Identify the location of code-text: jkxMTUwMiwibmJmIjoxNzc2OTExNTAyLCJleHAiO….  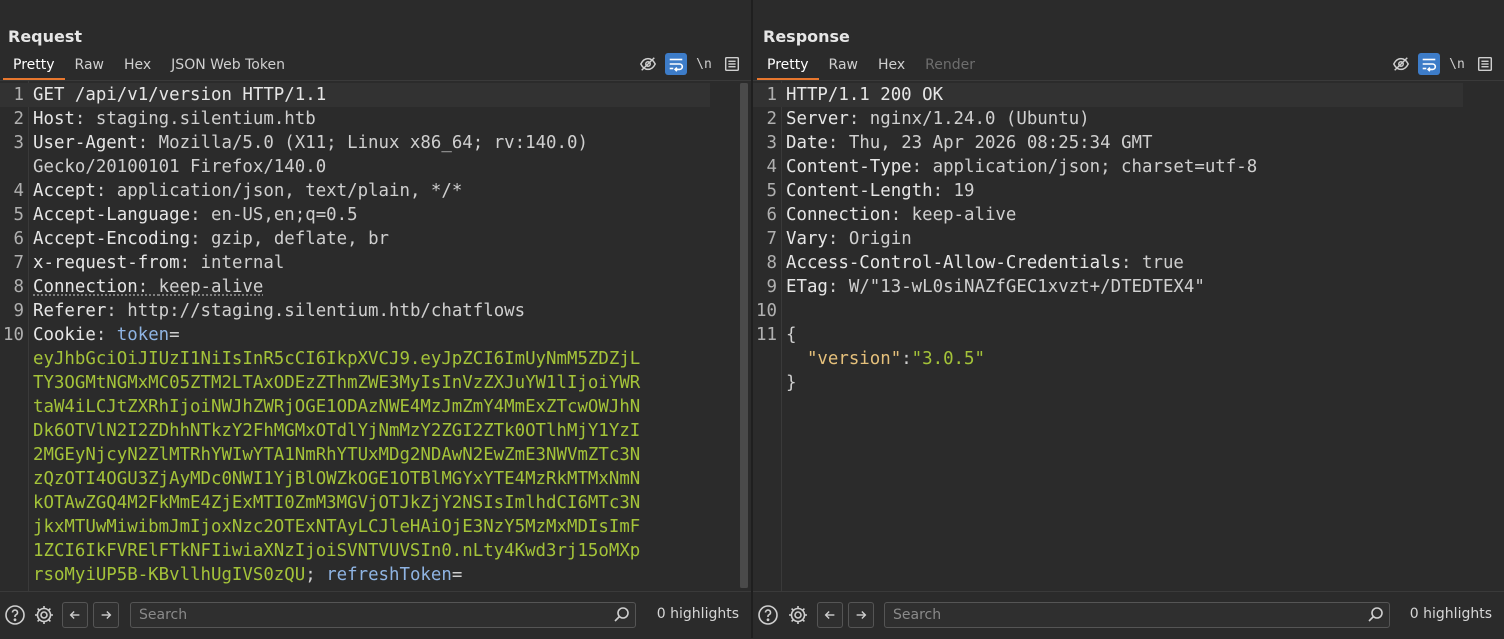
(336, 527).